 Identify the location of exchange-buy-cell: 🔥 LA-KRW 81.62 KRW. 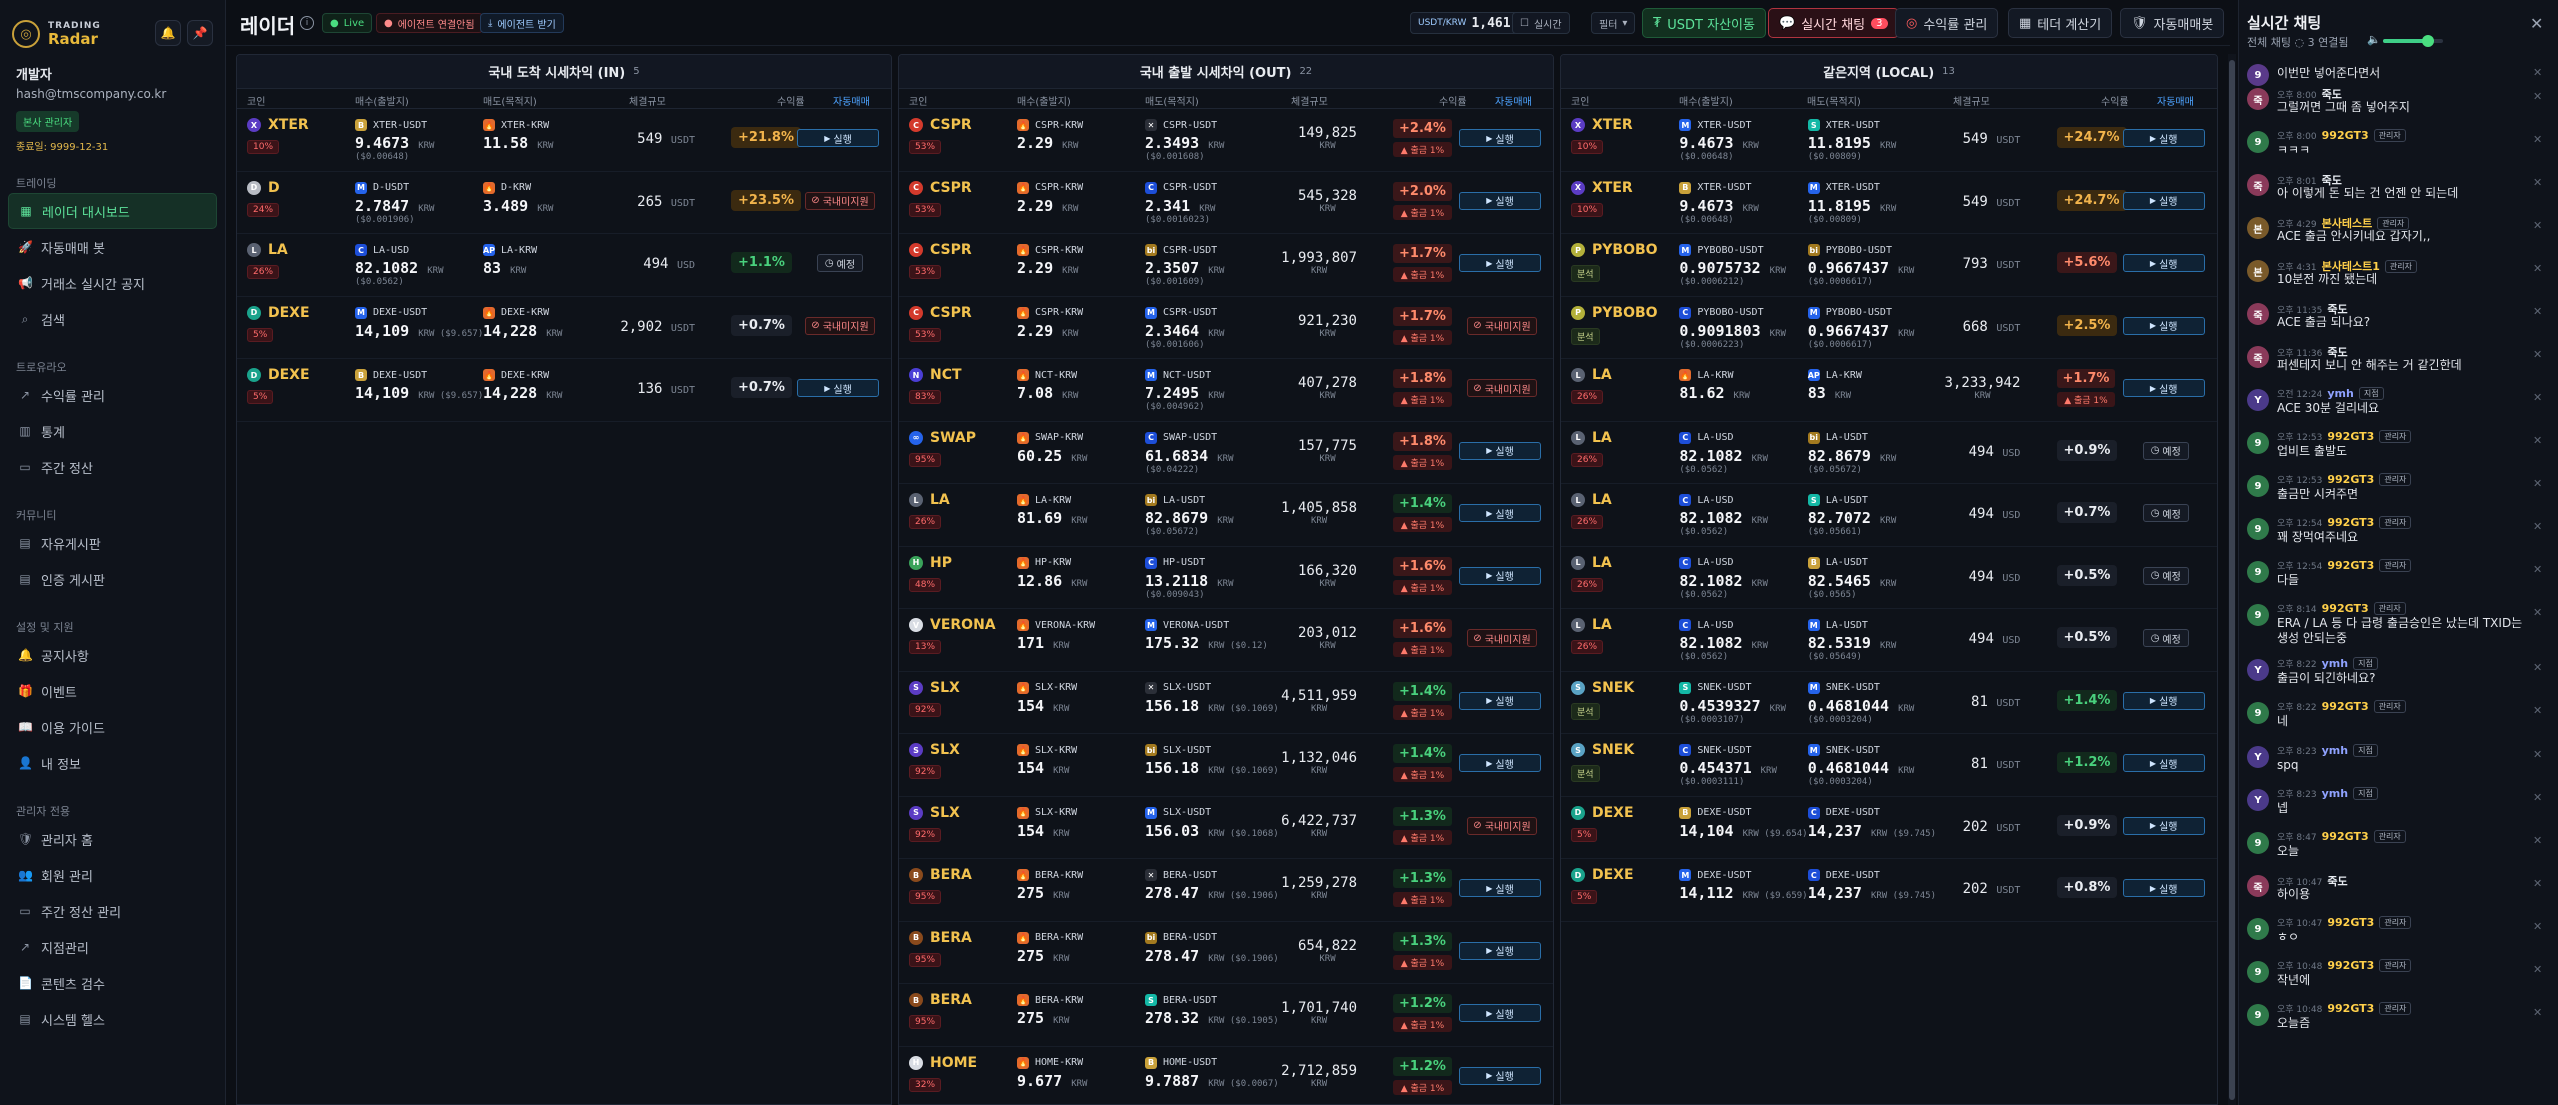
(1714, 385).